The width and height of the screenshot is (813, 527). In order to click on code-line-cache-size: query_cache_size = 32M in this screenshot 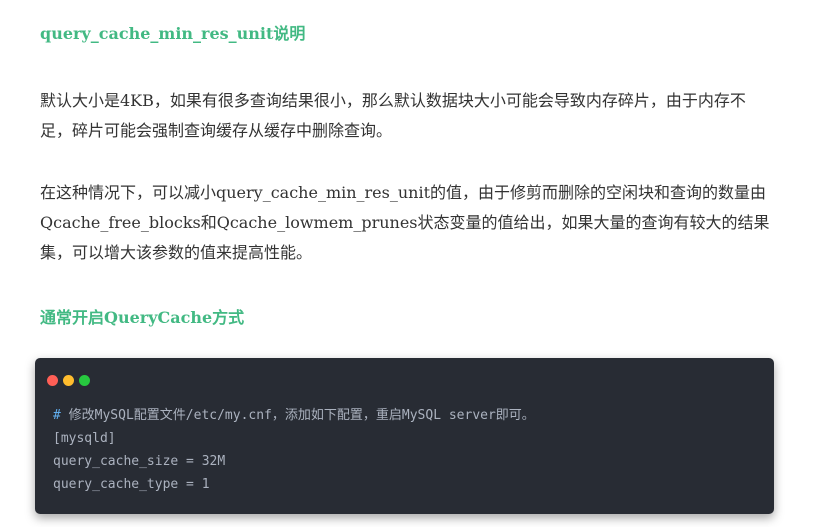, I will do `click(139, 461)`.